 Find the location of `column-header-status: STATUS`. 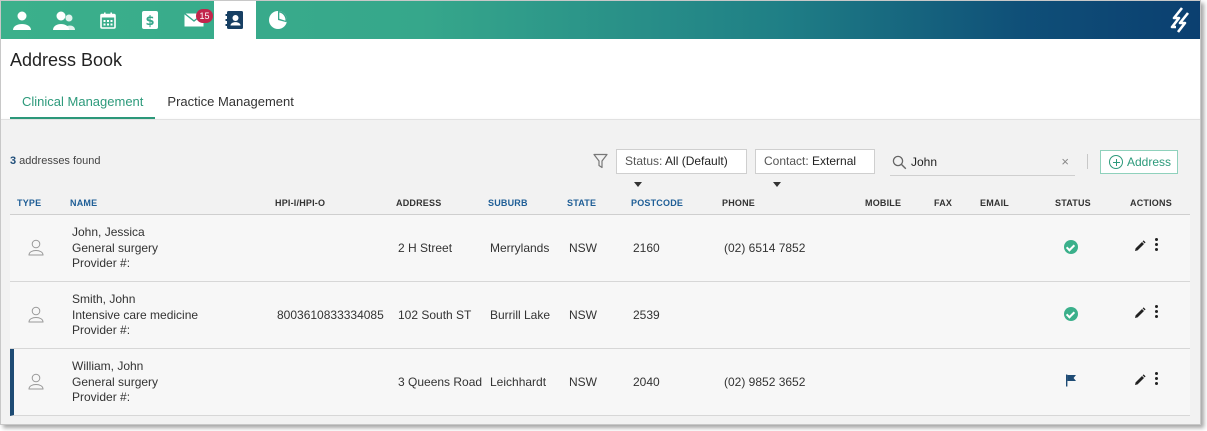

column-header-status: STATUS is located at coordinates (1073, 203).